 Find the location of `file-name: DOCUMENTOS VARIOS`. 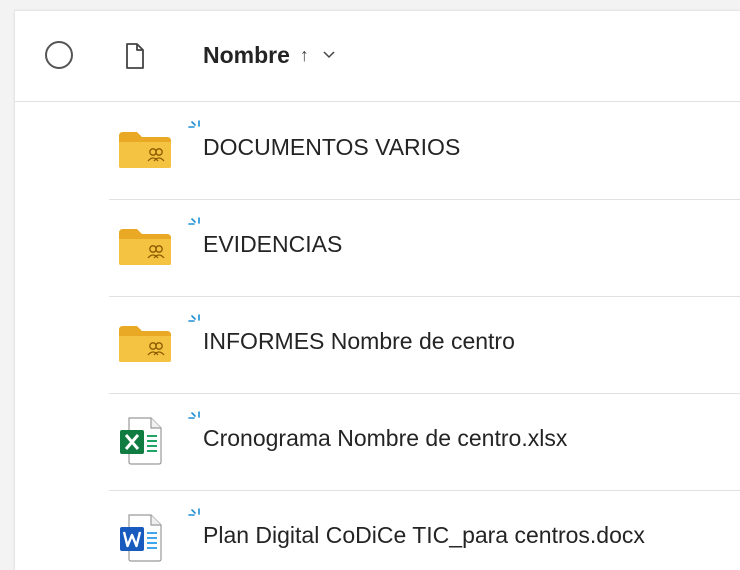

file-name: DOCUMENTOS VARIOS is located at coordinates (331, 147).